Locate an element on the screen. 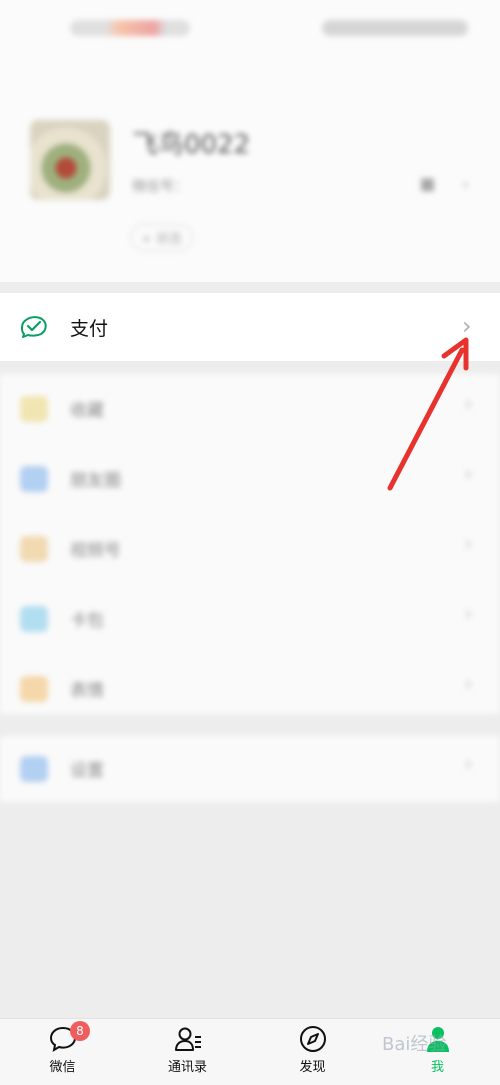 Image resolution: width=500 pixels, height=1085 pixels. compass-icon is located at coordinates (312, 1039).